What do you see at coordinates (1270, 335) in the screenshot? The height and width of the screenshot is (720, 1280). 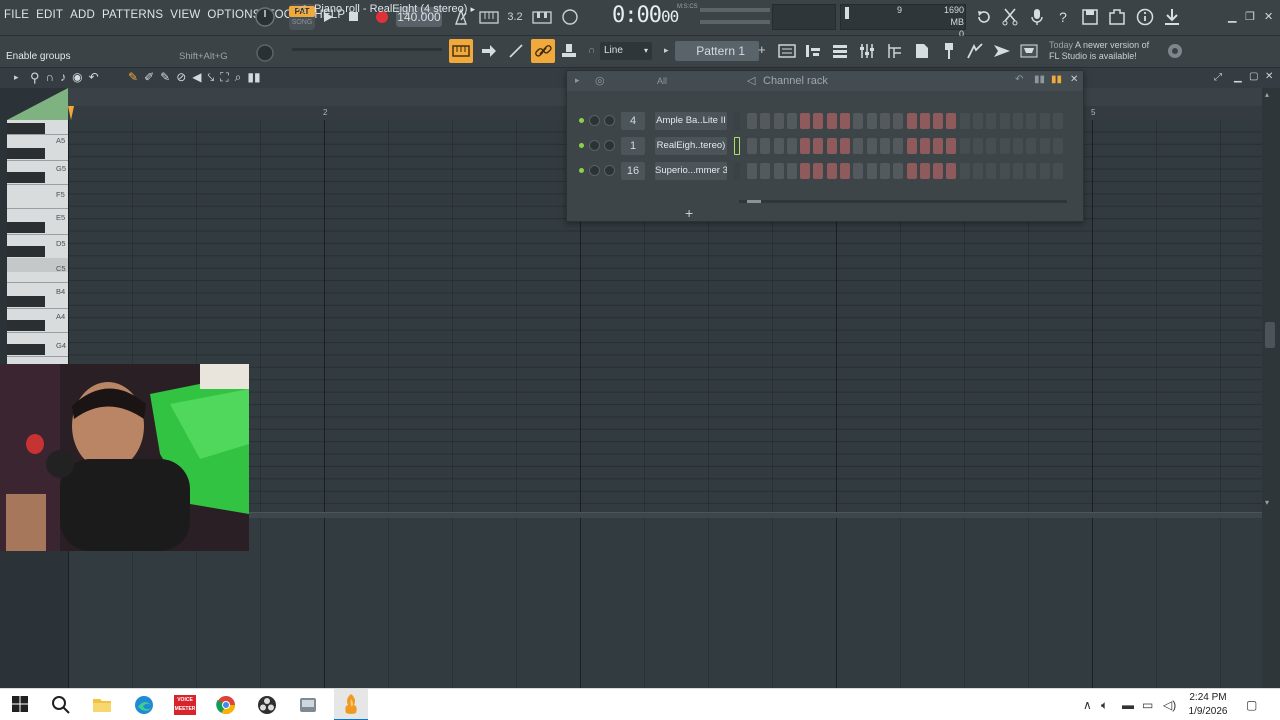 I see `vertical-scroll-thumb` at bounding box center [1270, 335].